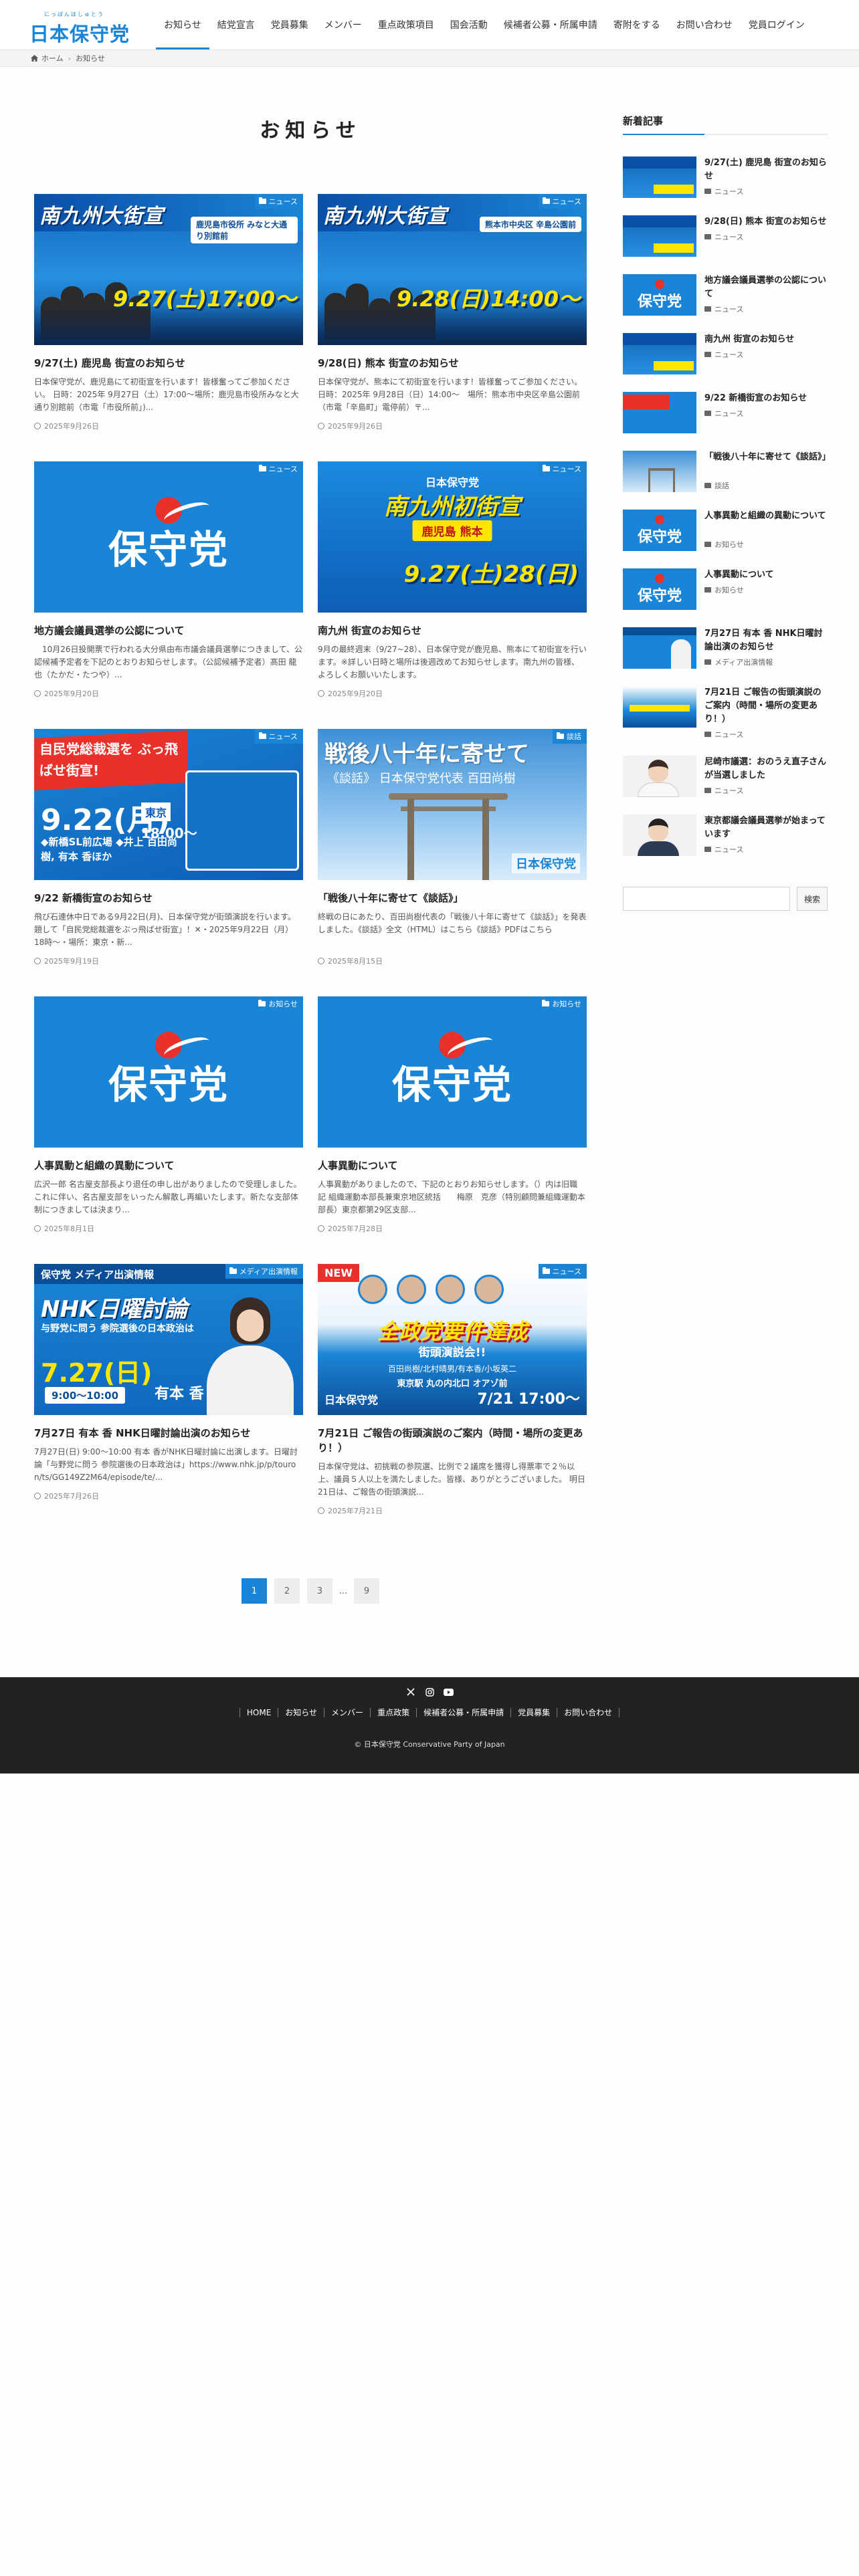  What do you see at coordinates (766, 222) in the screenshot?
I see `recent-post-title: 9/28(日) 熊本 街宣のお知らせ` at bounding box center [766, 222].